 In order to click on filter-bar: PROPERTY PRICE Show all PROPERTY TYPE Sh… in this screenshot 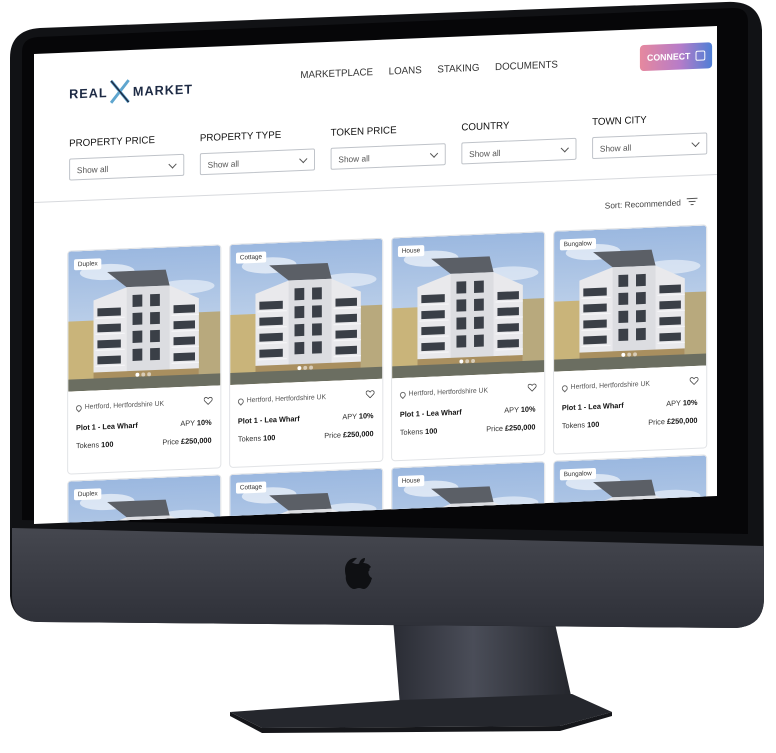, I will do `click(388, 151)`.